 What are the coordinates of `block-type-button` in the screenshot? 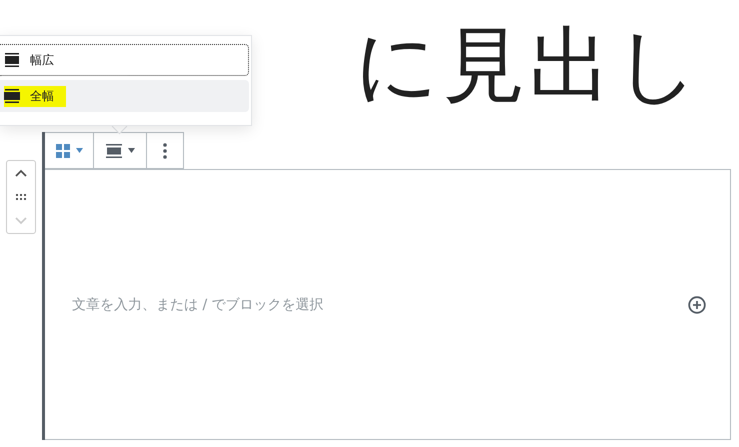 It's located at (69, 150).